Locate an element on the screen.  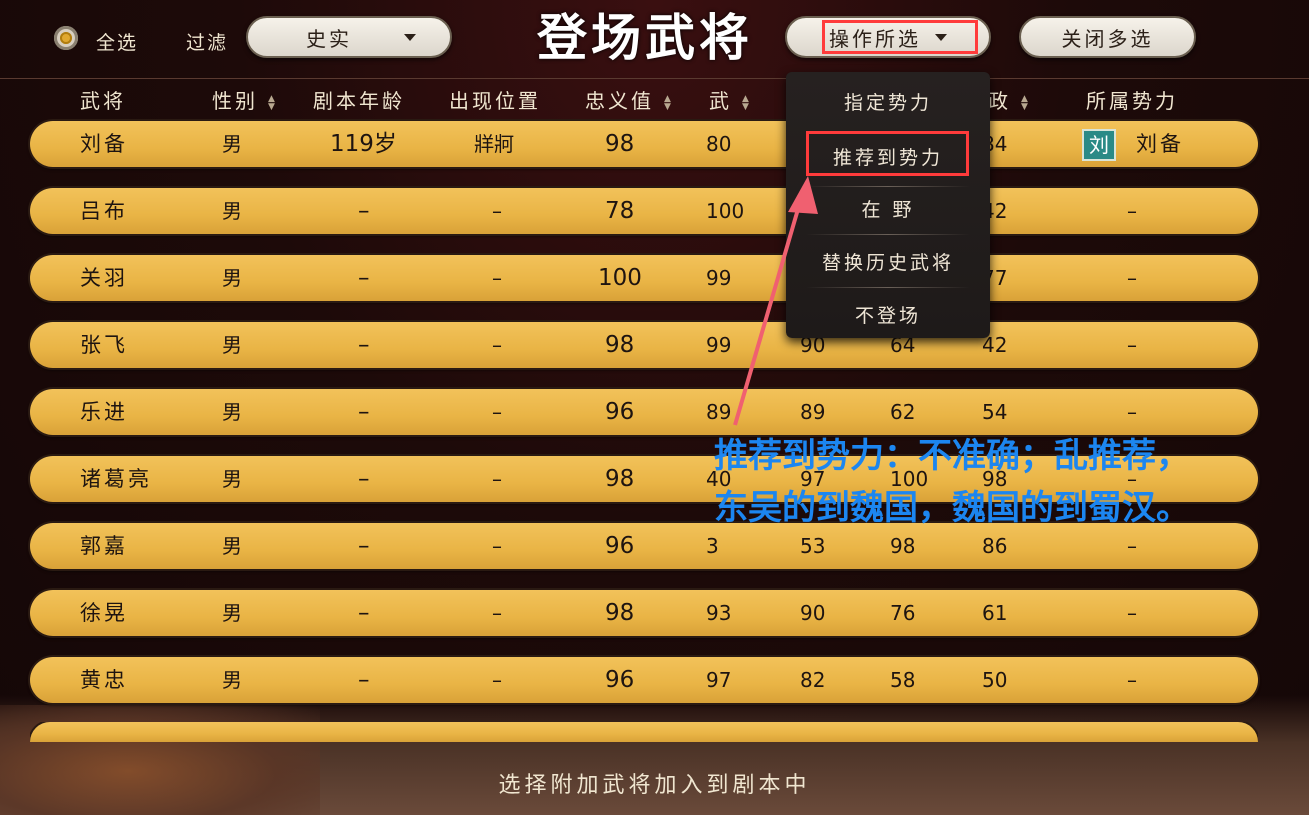
operate-menu: 指定势力 推荐到势力 在 野 替换历史武将 不登场 is located at coordinates (888, 205).